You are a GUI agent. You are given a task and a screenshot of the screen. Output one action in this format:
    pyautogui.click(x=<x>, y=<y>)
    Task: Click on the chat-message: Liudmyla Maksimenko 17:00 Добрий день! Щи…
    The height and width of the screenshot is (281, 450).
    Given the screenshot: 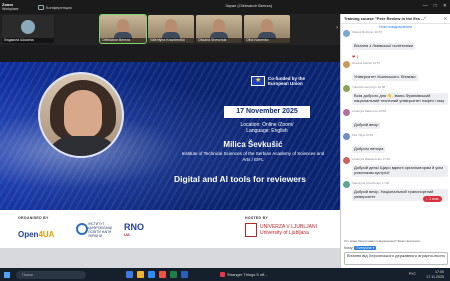 What is the action you would take?
    pyautogui.click(x=395, y=168)
    